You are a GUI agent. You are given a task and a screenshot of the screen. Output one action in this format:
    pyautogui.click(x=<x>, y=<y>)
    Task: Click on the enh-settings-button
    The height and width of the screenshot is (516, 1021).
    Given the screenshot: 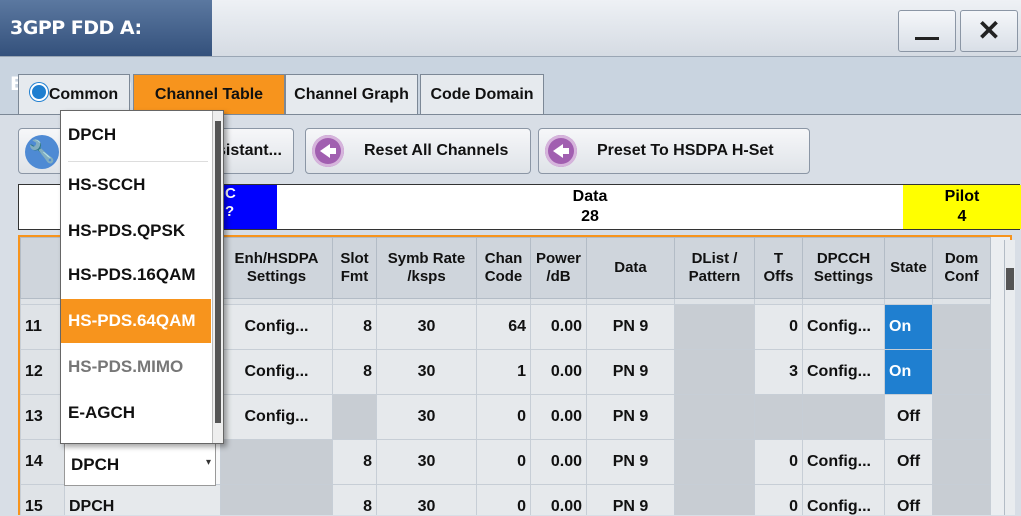 What is the action you would take?
    pyautogui.click(x=276, y=462)
    